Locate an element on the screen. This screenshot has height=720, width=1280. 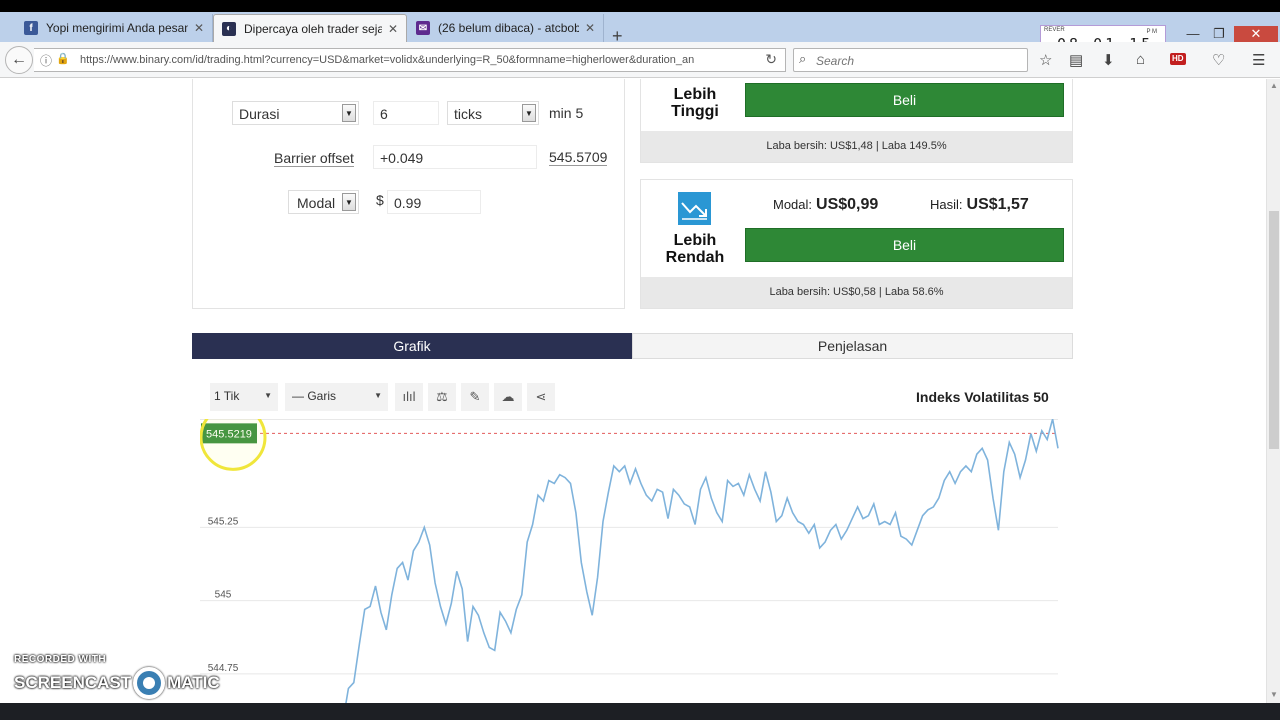
amount-type-select: Modal ▼ is located at coordinates (323, 202).